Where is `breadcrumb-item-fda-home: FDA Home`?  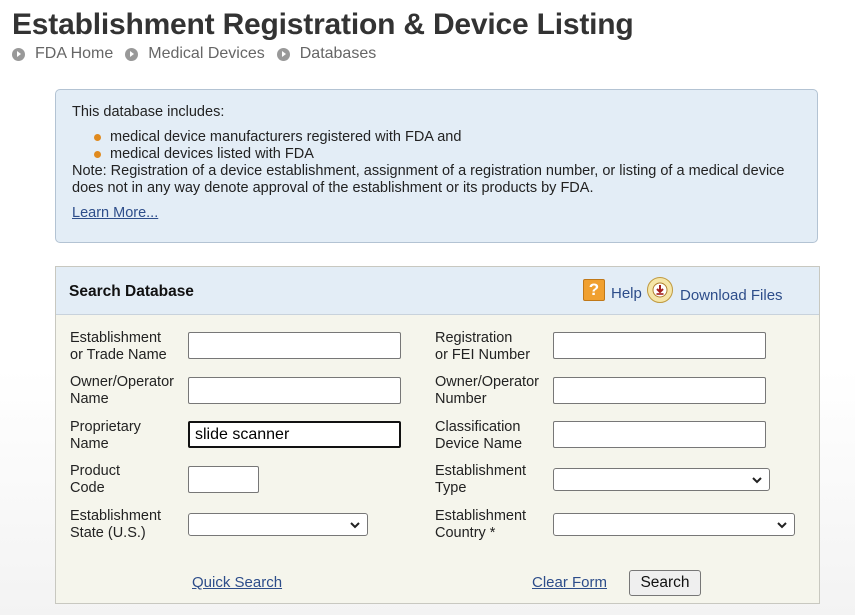 breadcrumb-item-fda-home: FDA Home is located at coordinates (62, 54).